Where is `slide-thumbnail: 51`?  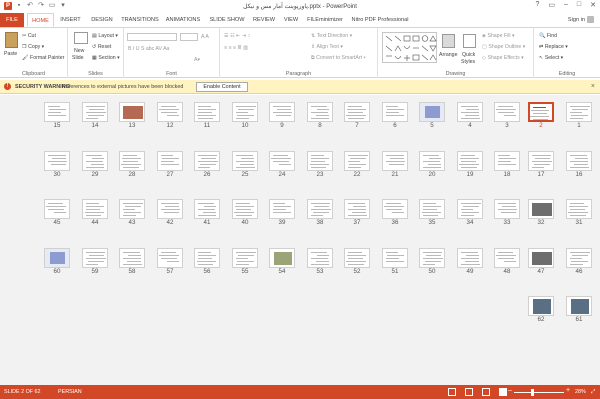 slide-thumbnail: 51 is located at coordinates (395, 261).